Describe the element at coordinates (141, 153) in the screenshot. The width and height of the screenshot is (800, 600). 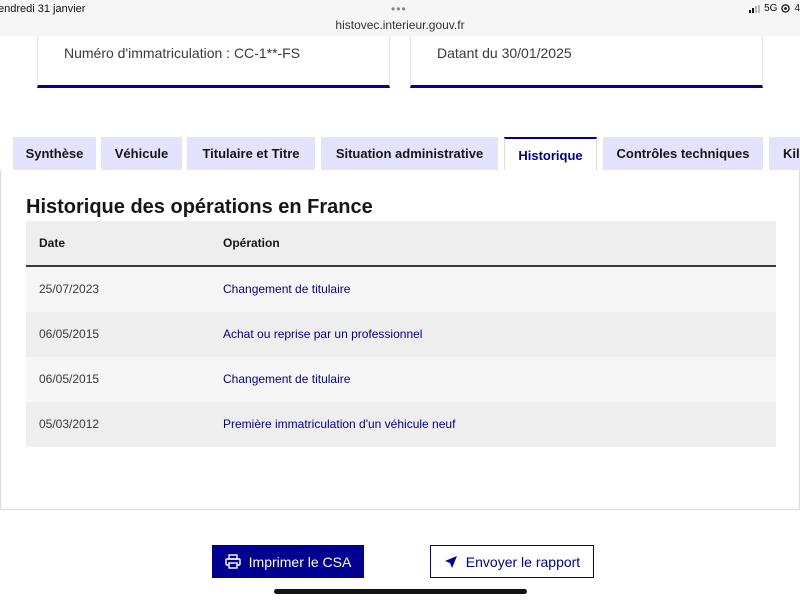
I see `tab-vehicule: Véhicule` at that location.